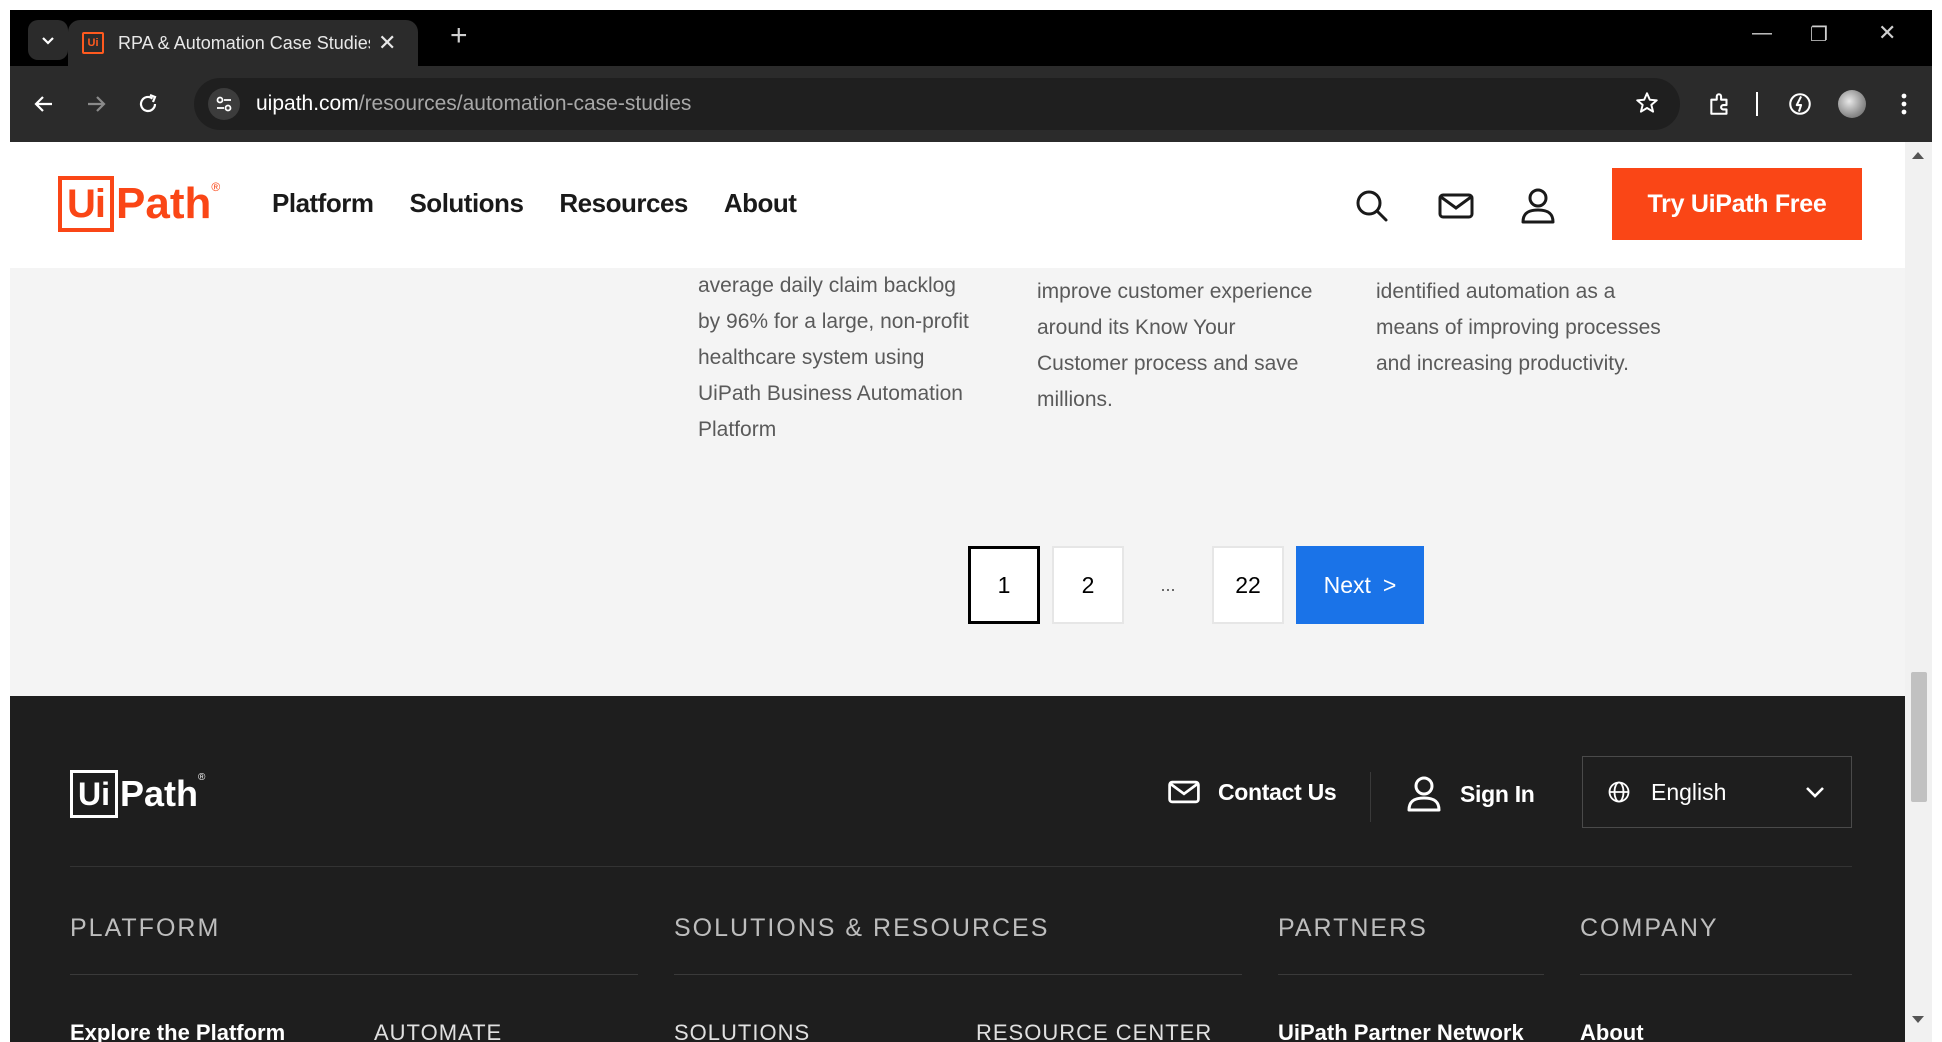  Describe the element at coordinates (1887, 33) in the screenshot. I see `window-close-icon: ✕` at that location.